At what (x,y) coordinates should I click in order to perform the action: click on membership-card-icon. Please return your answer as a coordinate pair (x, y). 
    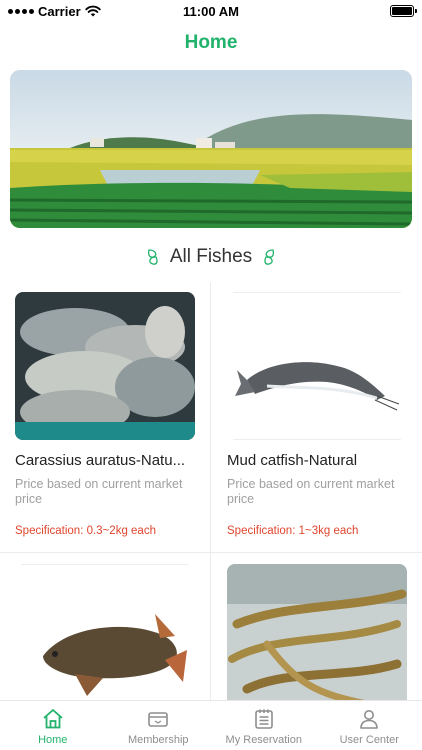
    Looking at the image, I should click on (158, 719).